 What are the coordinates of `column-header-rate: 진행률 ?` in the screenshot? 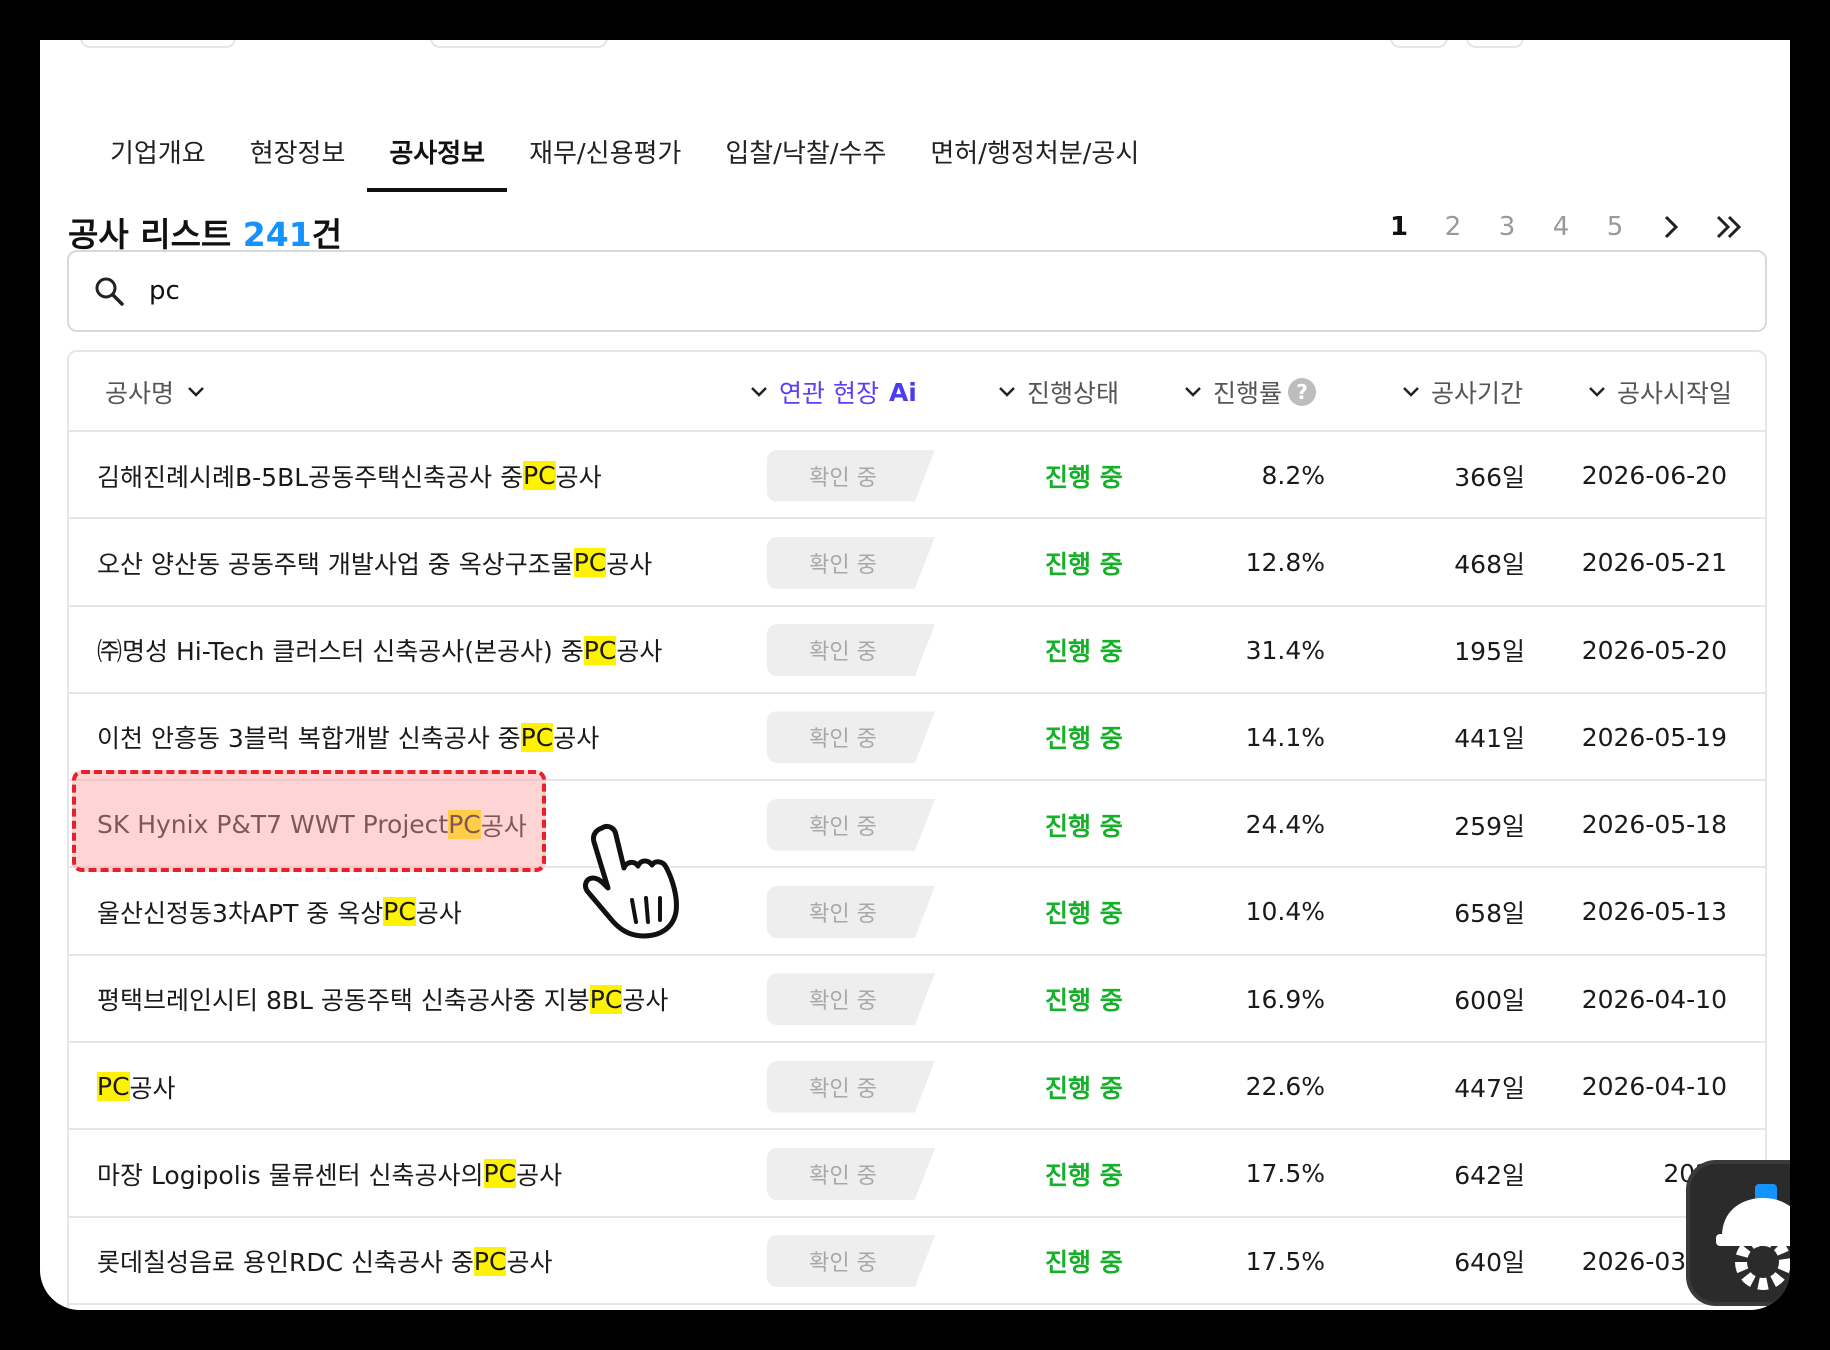 It's located at (1245, 392).